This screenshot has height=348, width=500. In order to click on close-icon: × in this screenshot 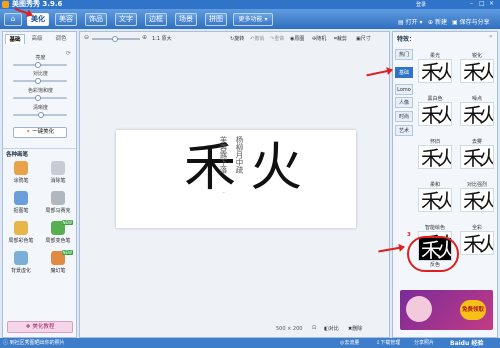, I will do `click(491, 3)`.